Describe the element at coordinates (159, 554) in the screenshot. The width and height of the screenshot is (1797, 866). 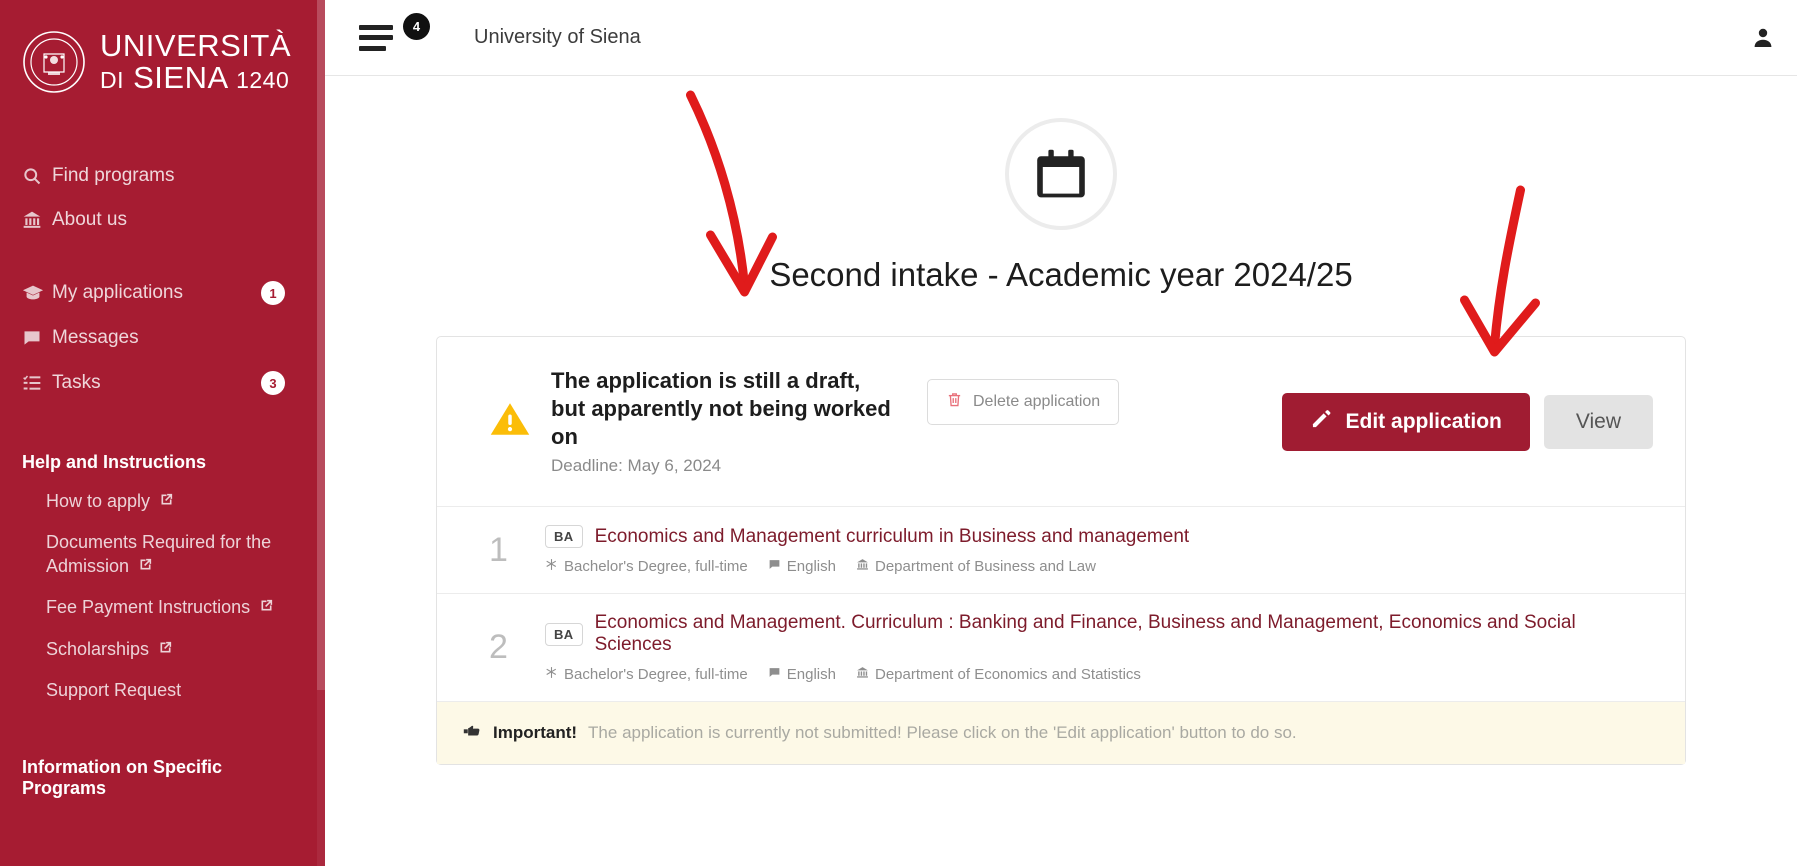
I see `sidebar-link-label: Documents Required for the Admission` at that location.